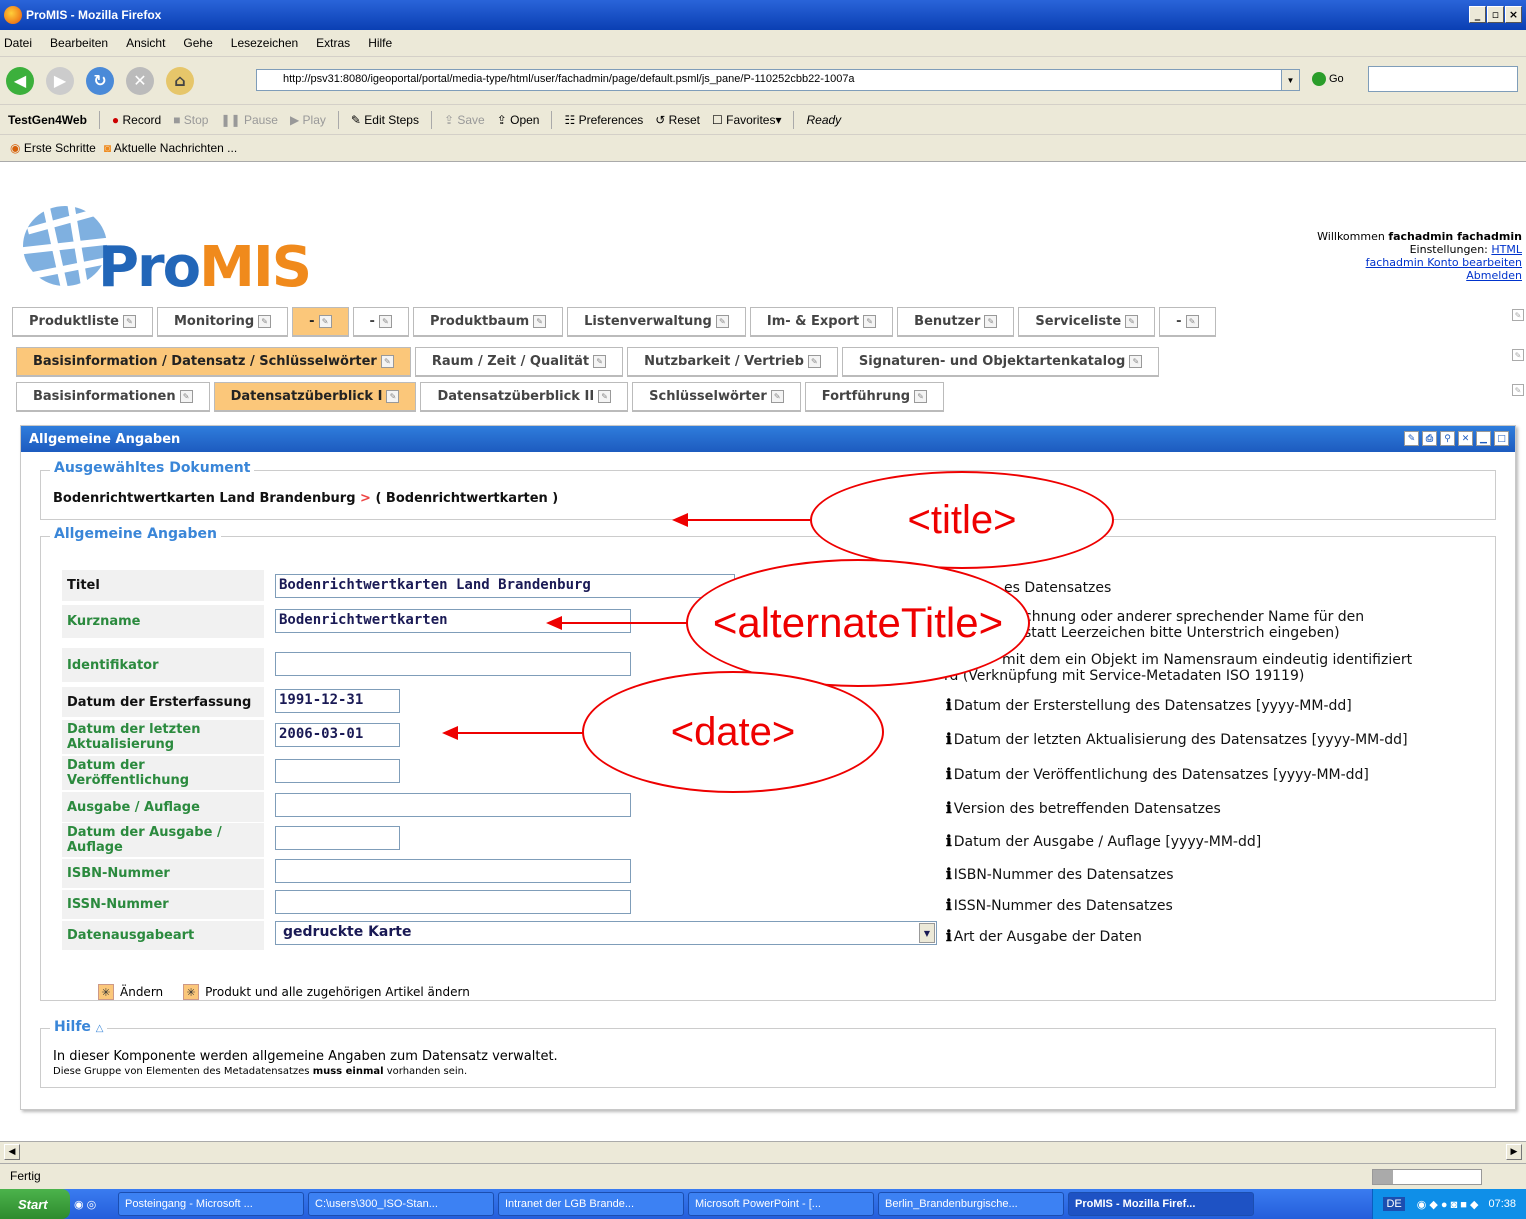 The width and height of the screenshot is (1526, 1219). Describe the element at coordinates (746, 120) in the screenshot. I see `favorites-button: ☐ Favorites▾` at that location.